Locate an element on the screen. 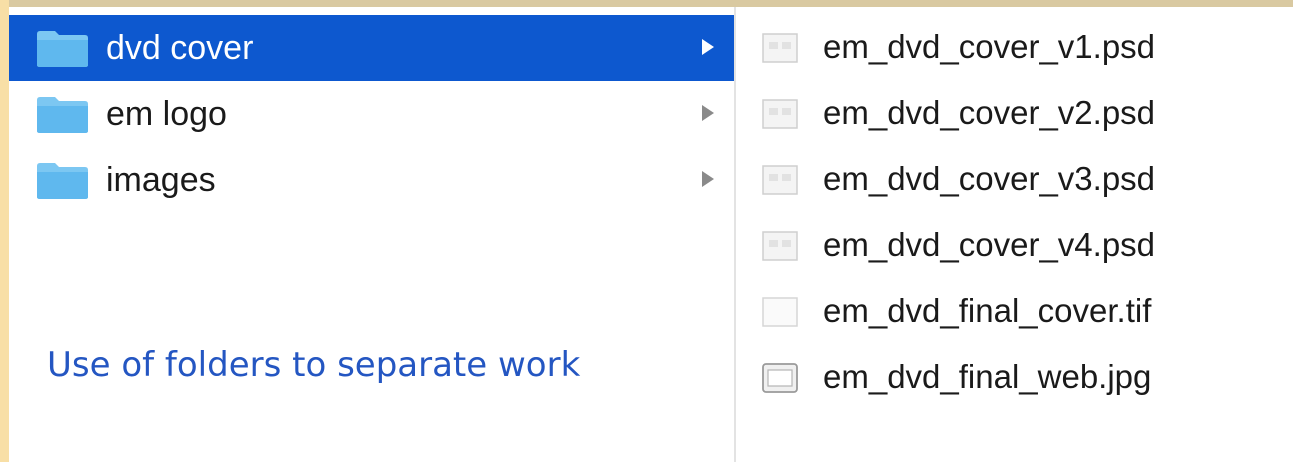 The width and height of the screenshot is (1293, 462). folder-row-em-logo: em logo is located at coordinates (371, 114).